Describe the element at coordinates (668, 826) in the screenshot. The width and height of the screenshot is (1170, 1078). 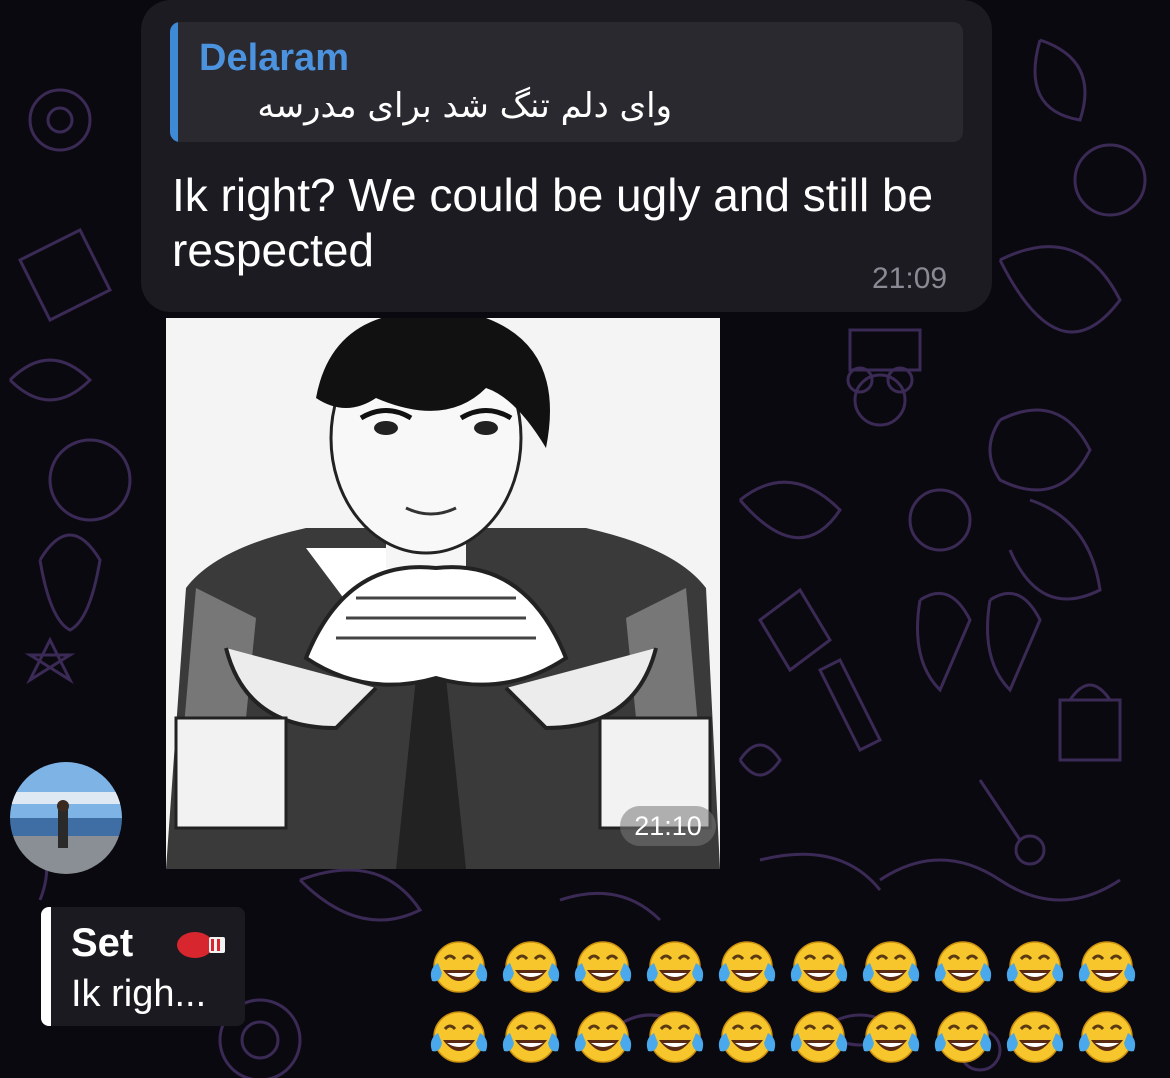
I see `photo-timestamp: 21:10` at that location.